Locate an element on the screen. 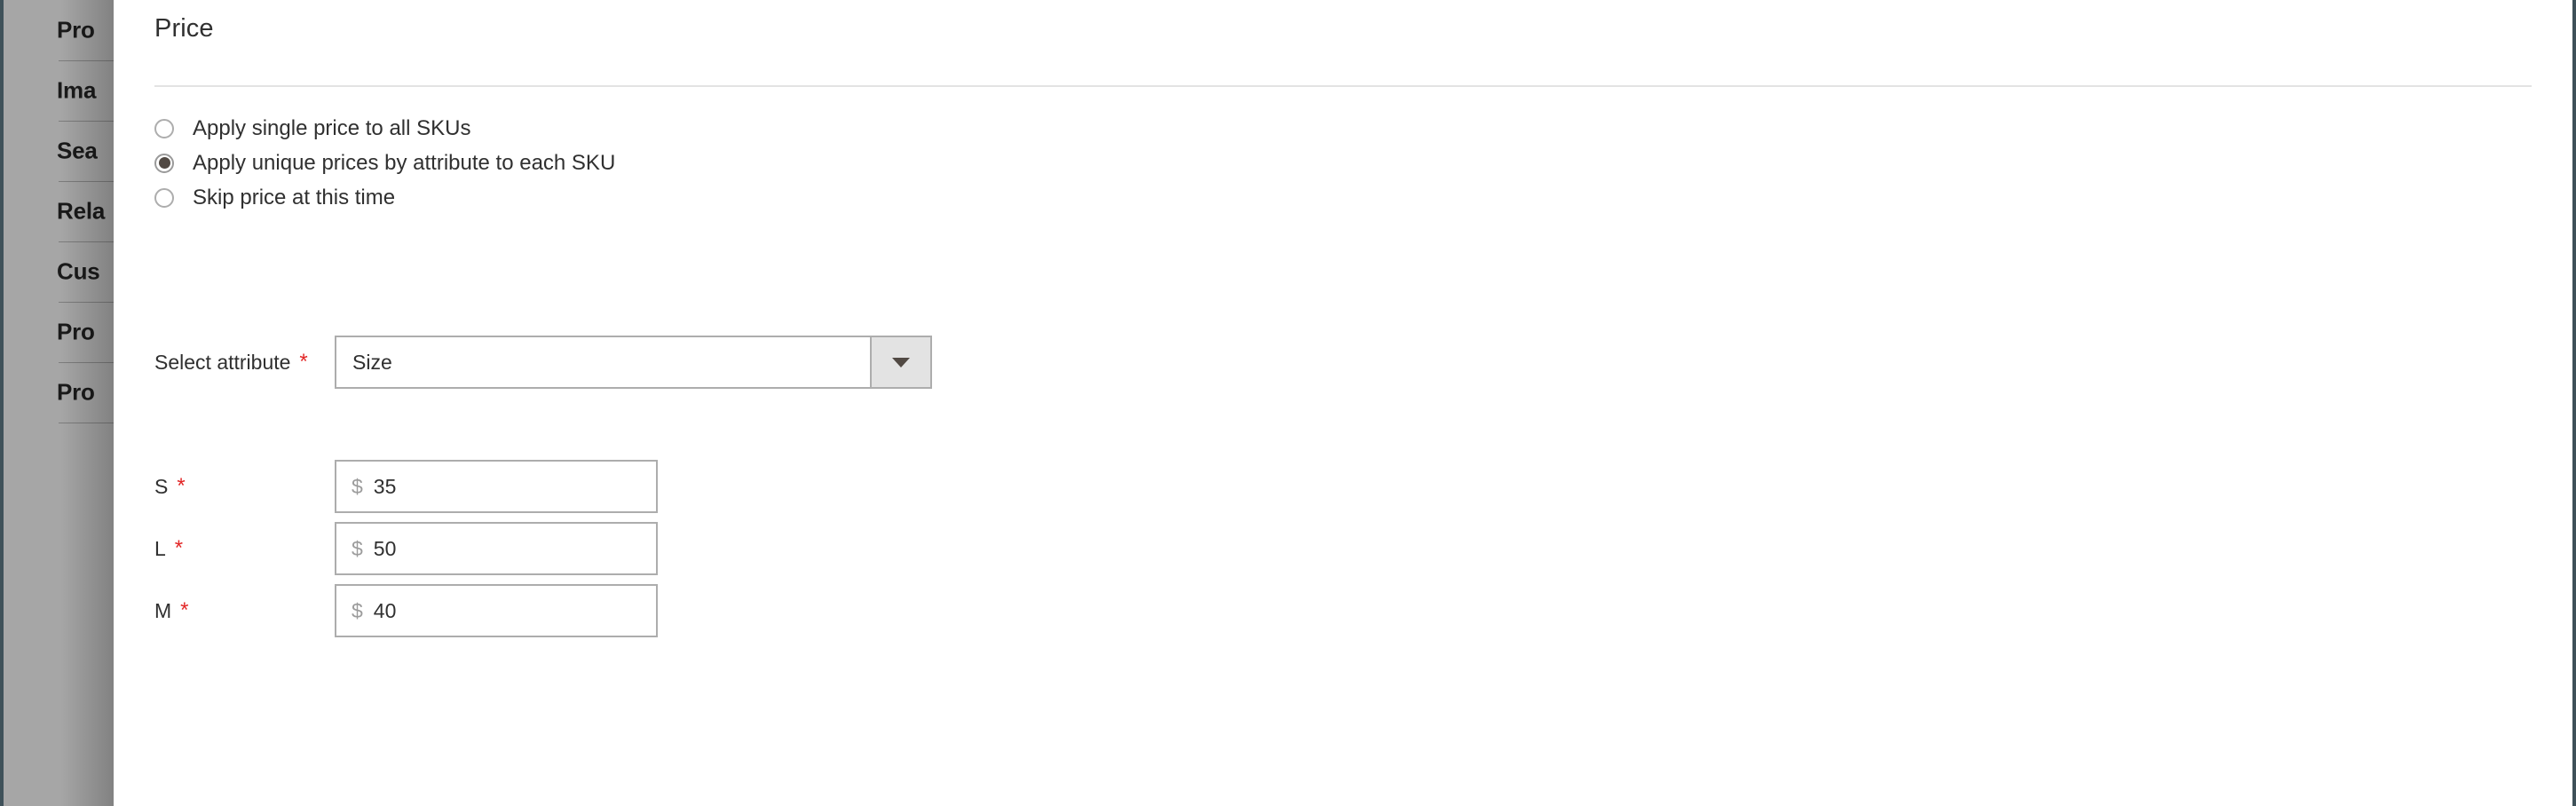  price-input-value: 40 is located at coordinates (385, 610).